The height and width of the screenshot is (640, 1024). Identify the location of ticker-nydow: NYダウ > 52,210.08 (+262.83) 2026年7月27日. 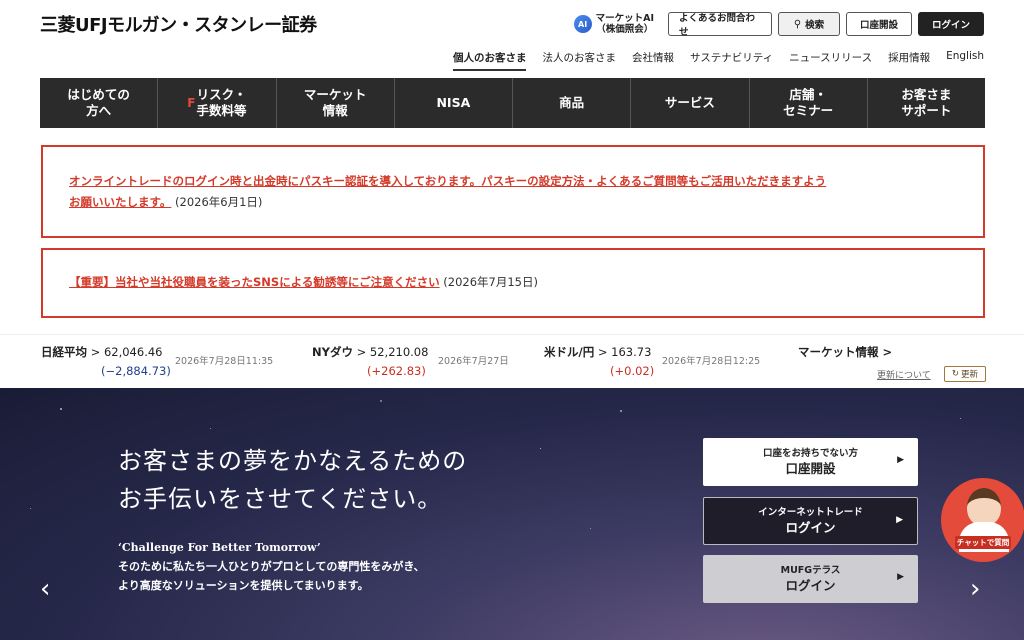
(410, 361).